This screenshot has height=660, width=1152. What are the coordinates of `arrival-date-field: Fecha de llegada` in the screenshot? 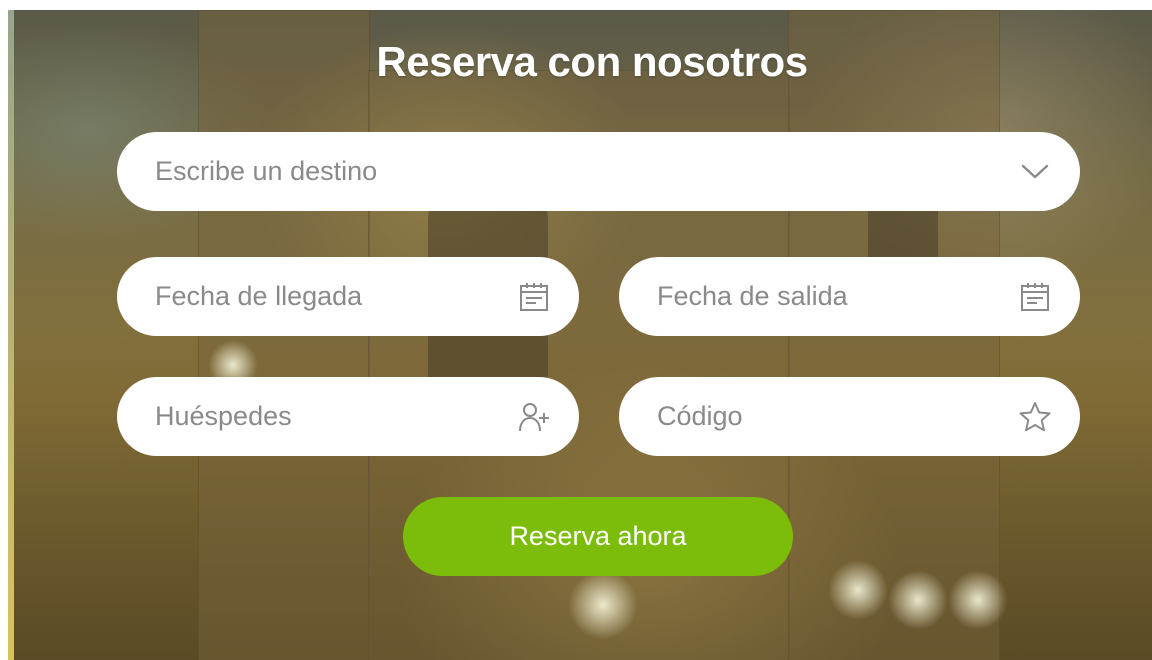 It's located at (348, 296).